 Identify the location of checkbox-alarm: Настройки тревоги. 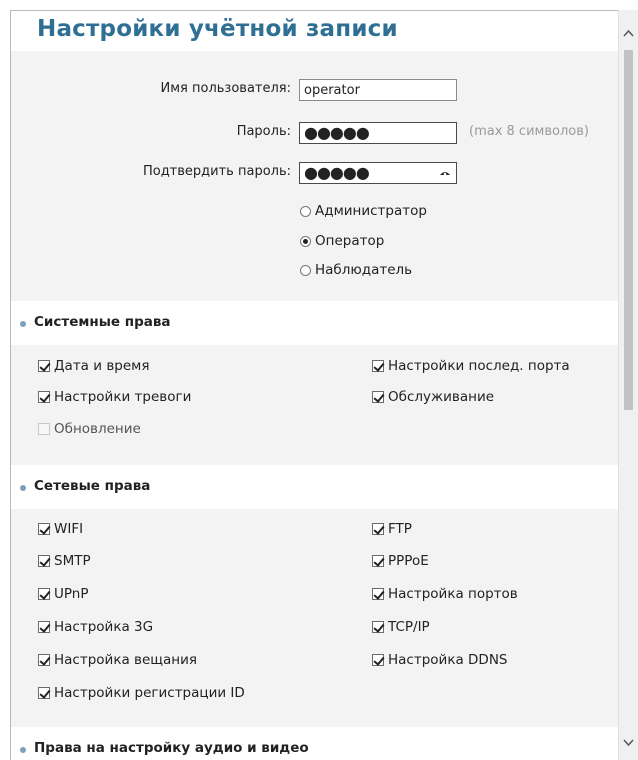
(114, 397).